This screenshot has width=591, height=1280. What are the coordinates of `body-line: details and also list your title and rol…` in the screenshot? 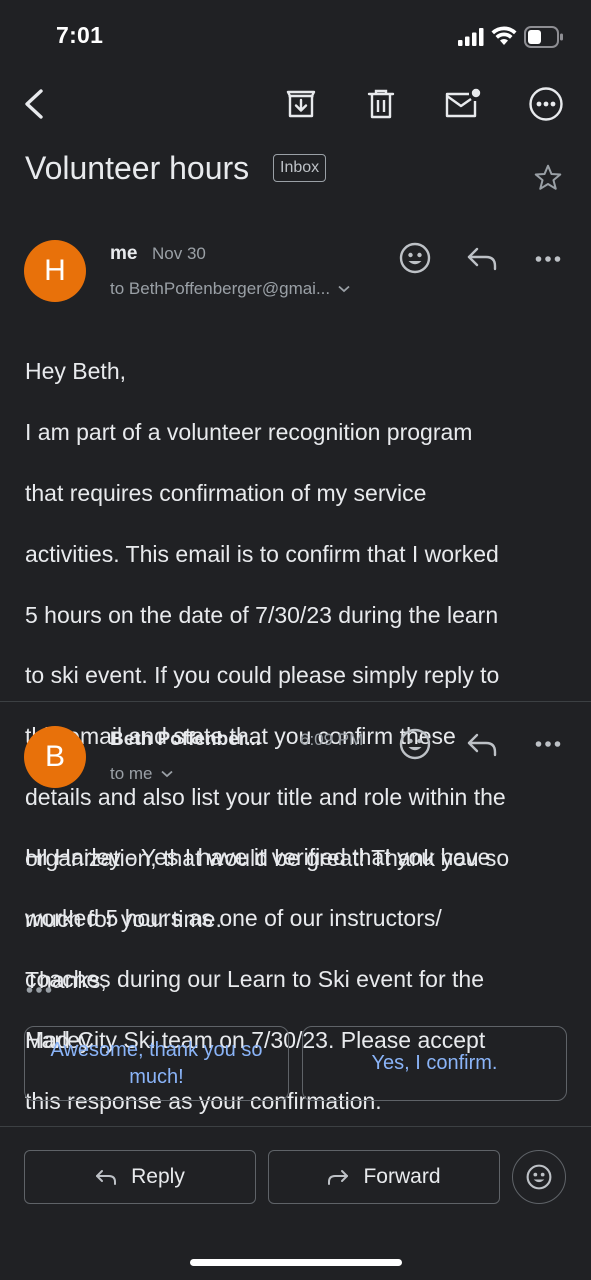 It's located at (265, 797).